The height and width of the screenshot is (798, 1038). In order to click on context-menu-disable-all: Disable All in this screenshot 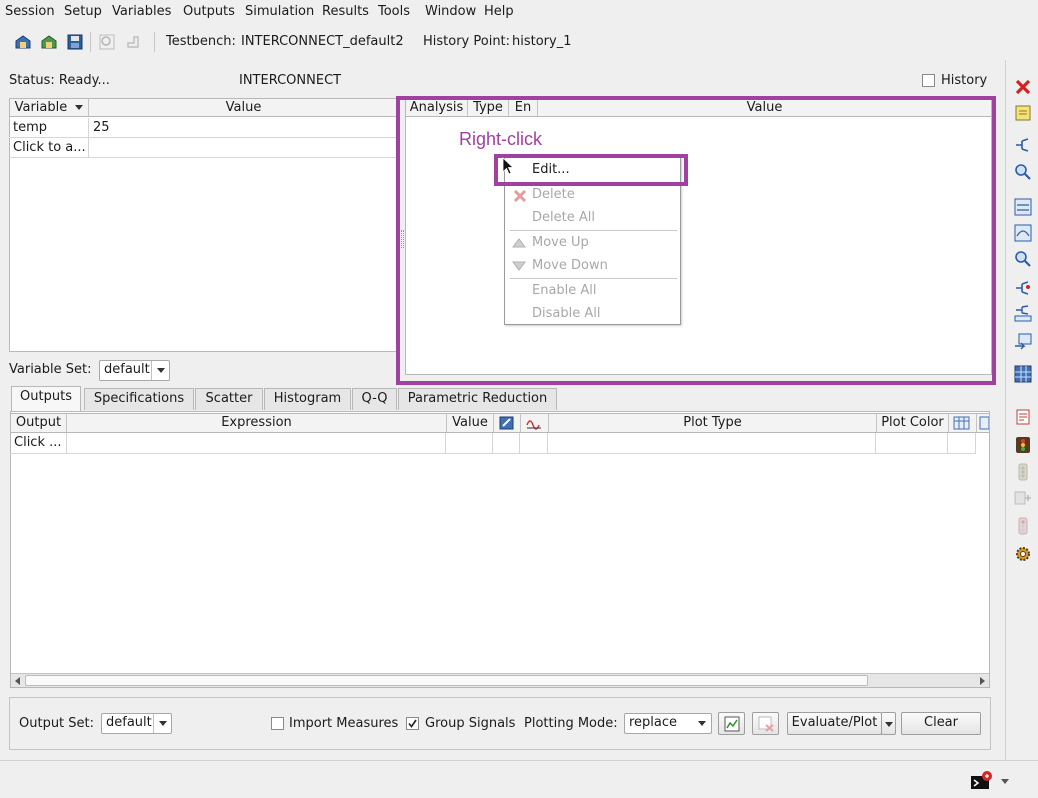, I will do `click(592, 314)`.